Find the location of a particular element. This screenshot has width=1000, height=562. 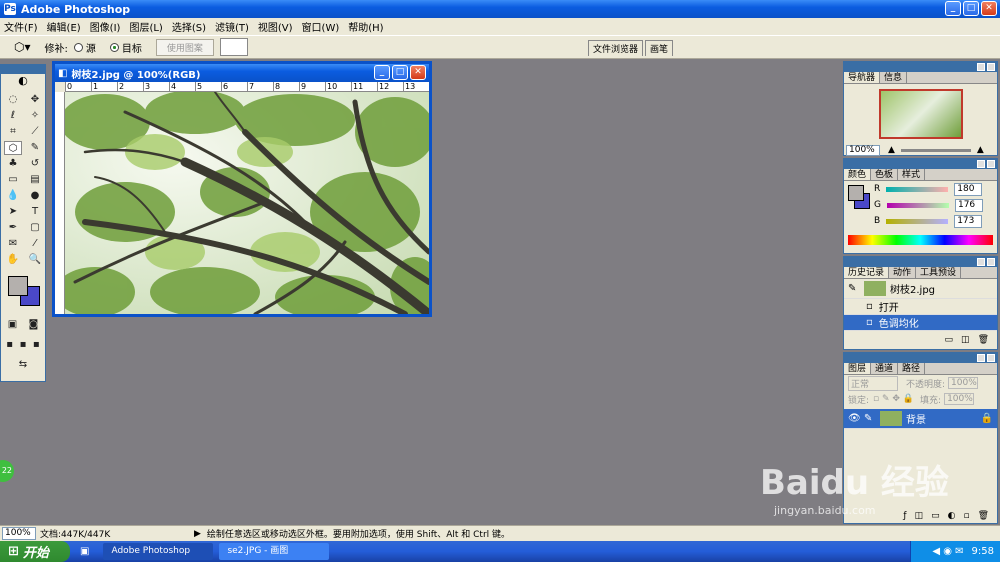

zoom-slider is located at coordinates (935, 150).